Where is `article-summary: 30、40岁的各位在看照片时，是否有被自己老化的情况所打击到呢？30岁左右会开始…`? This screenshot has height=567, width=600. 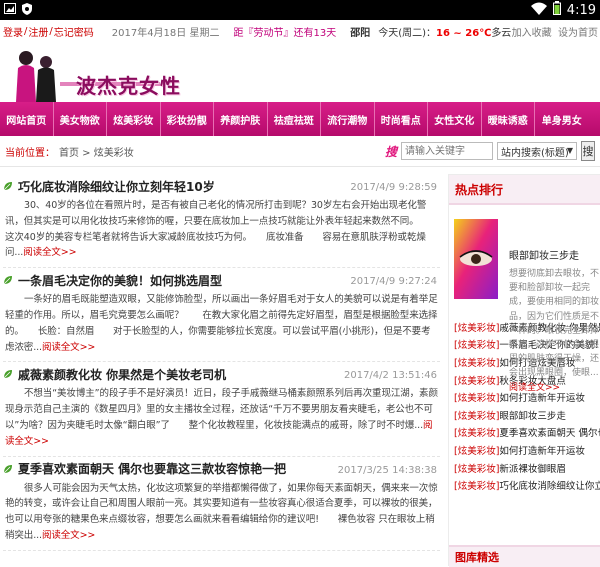 article-summary: 30、40岁的各位在看照片时，是否有被自己老化的情况所打击到呢？30岁左右会开始… is located at coordinates (221, 232).